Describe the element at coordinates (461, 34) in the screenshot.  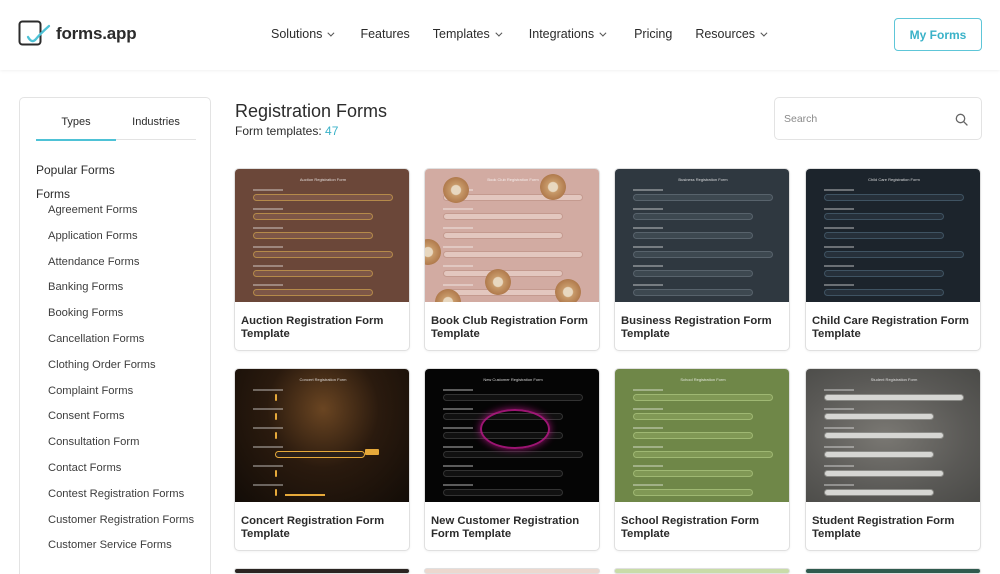
I see `nav-label: Templates` at that location.